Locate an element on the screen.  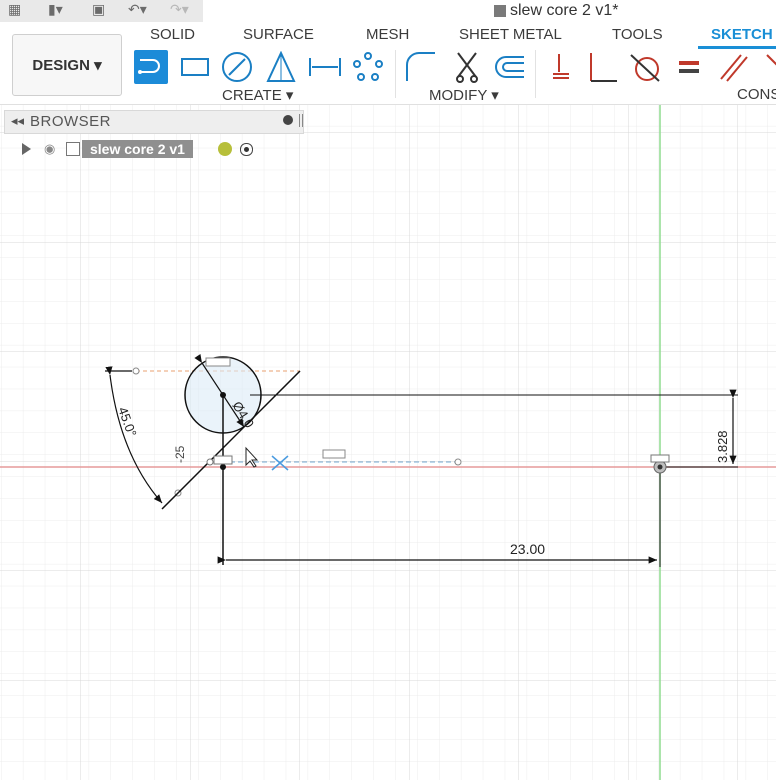
parallel-constraint-icon is located at coordinates (733, 67).